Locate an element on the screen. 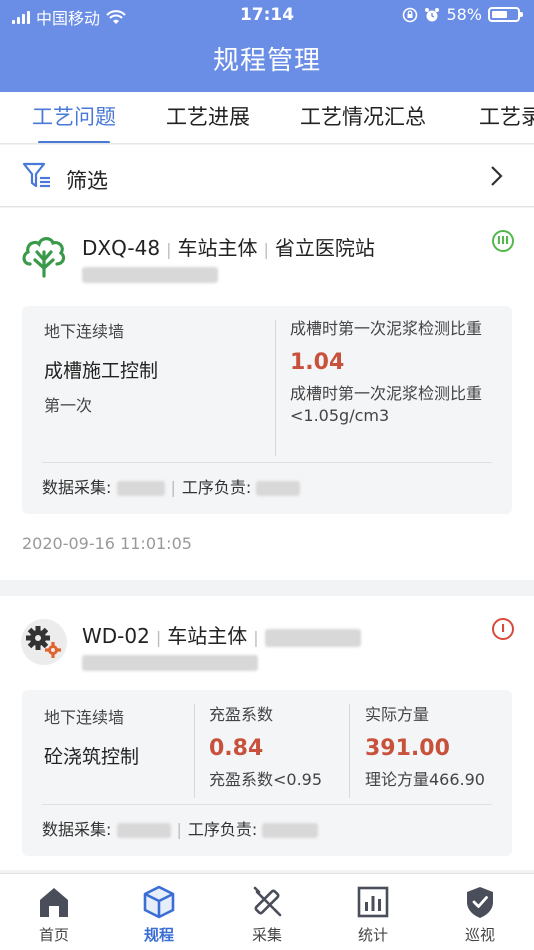 The height and width of the screenshot is (950, 534). tabbar-label: 规程 is located at coordinates (158, 935).